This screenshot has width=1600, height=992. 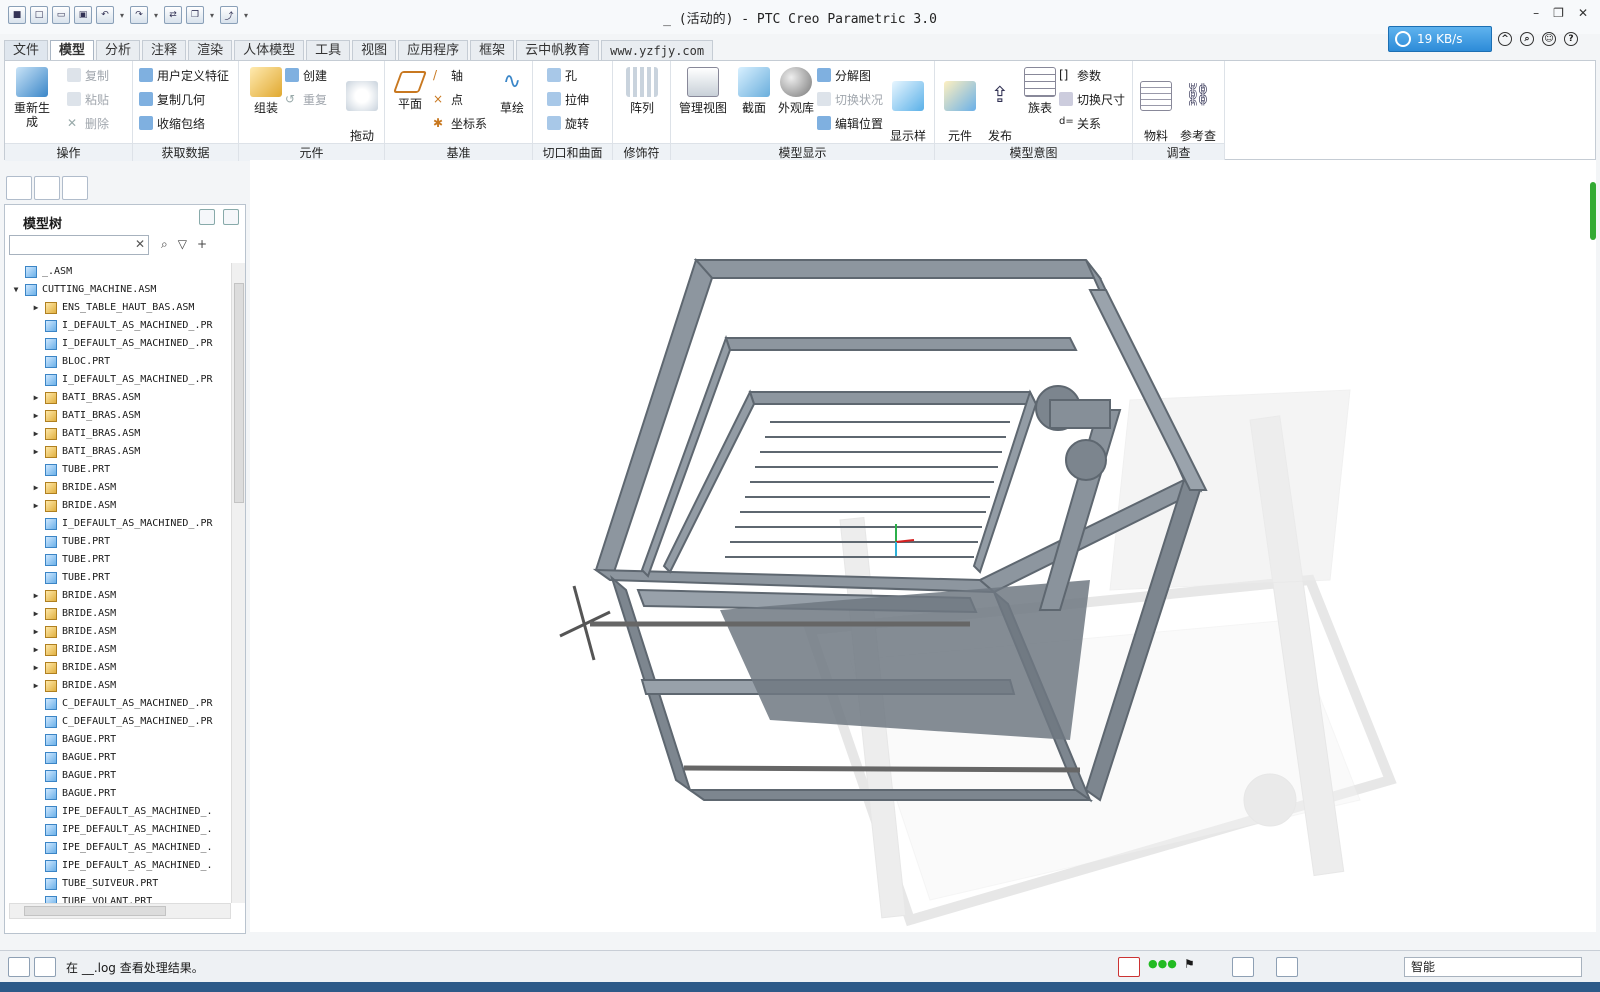 I want to click on extrude-button: 拉伸, so click(x=568, y=99).